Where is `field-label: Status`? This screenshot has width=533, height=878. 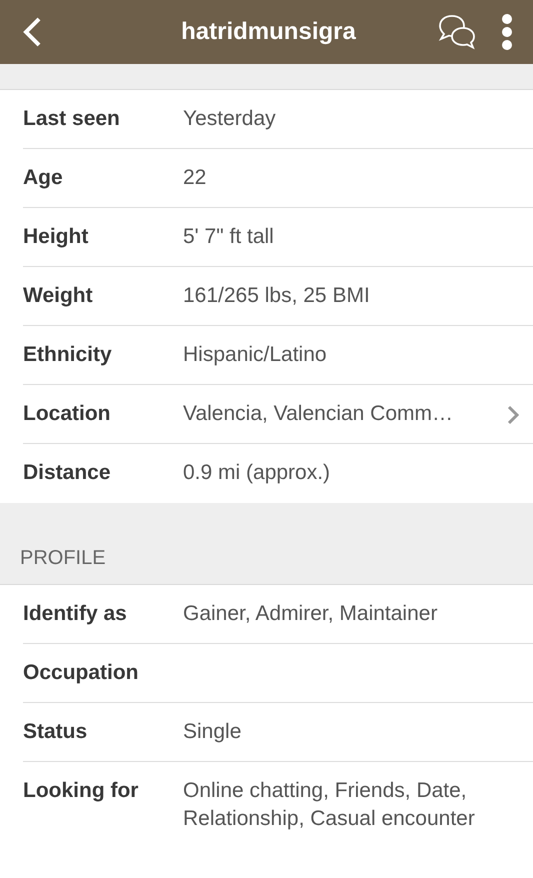
field-label: Status is located at coordinates (55, 732).